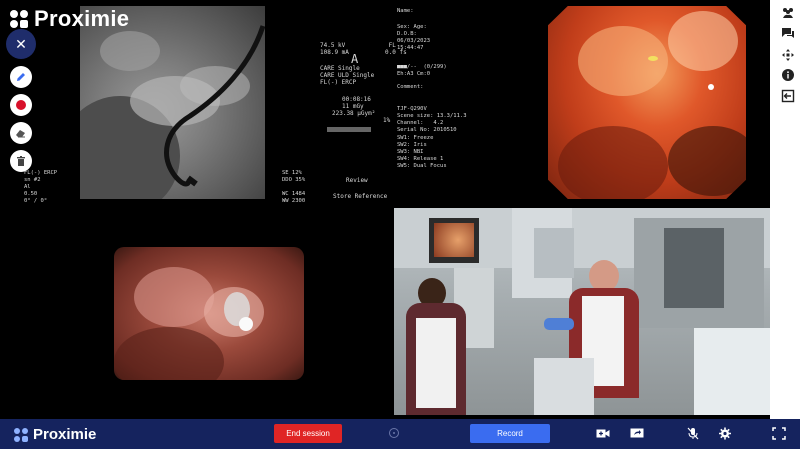 The height and width of the screenshot is (449, 800). Describe the element at coordinates (788, 13) in the screenshot. I see `participants-icon` at that location.